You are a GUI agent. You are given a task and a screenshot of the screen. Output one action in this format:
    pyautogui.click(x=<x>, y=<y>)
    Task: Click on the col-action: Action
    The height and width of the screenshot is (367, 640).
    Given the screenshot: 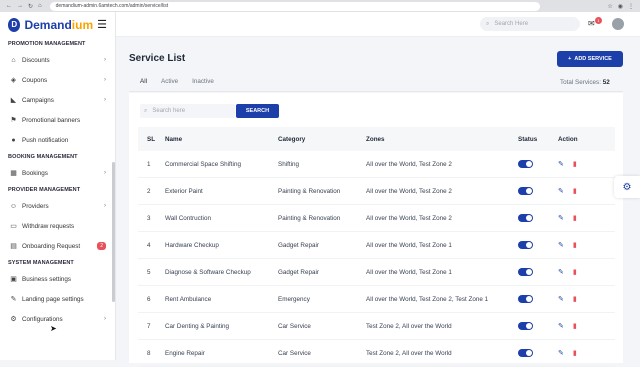 What is the action you would take?
    pyautogui.click(x=568, y=139)
    